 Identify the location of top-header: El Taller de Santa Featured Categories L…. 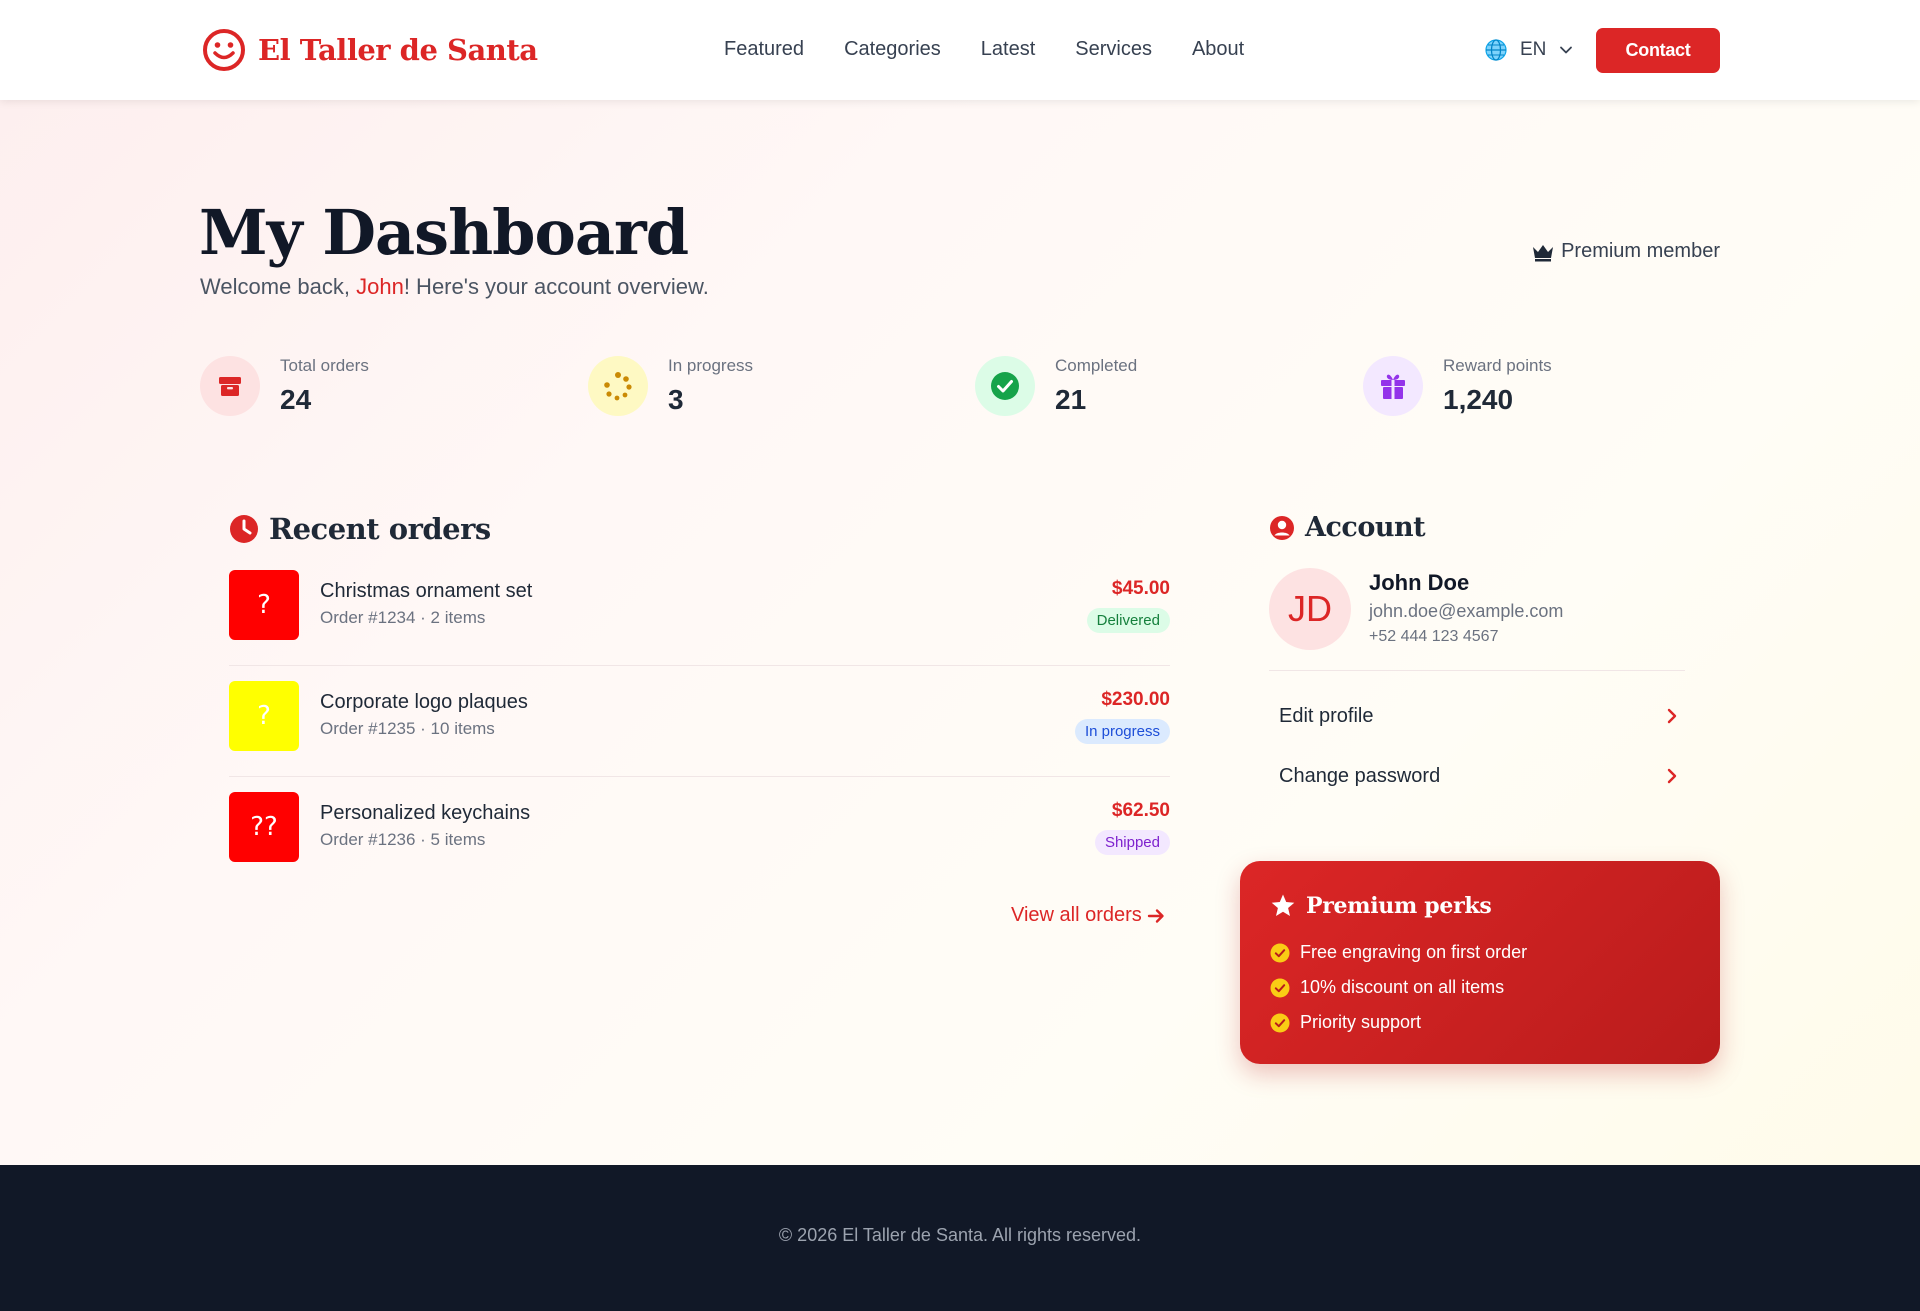
(960, 50).